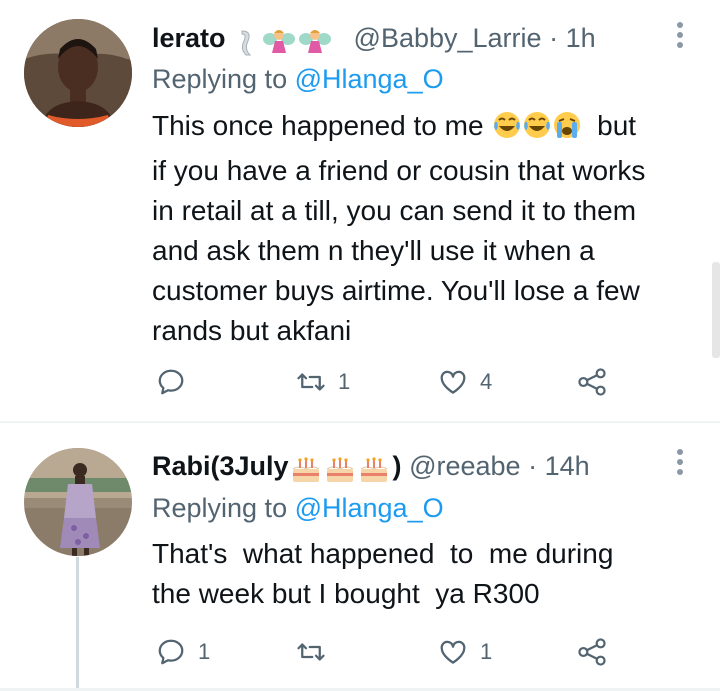 Image resolution: width=720 pixels, height=691 pixels. I want to click on tweet-text-line: and ask them n they'll use it when a, so click(373, 250).